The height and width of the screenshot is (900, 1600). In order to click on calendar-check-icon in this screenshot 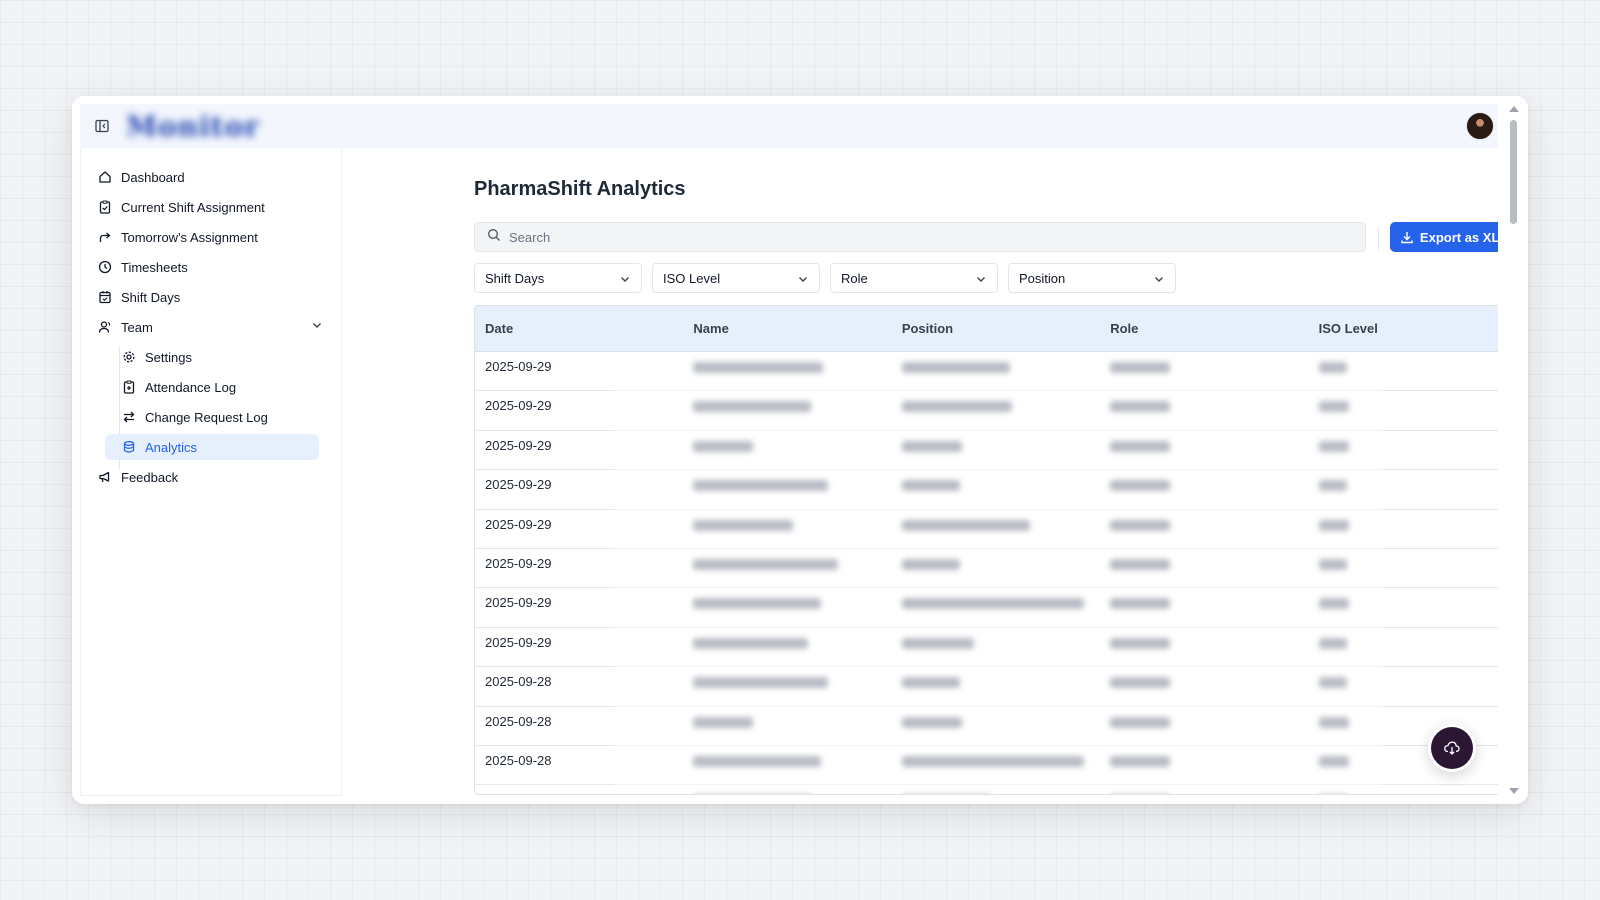, I will do `click(105, 297)`.